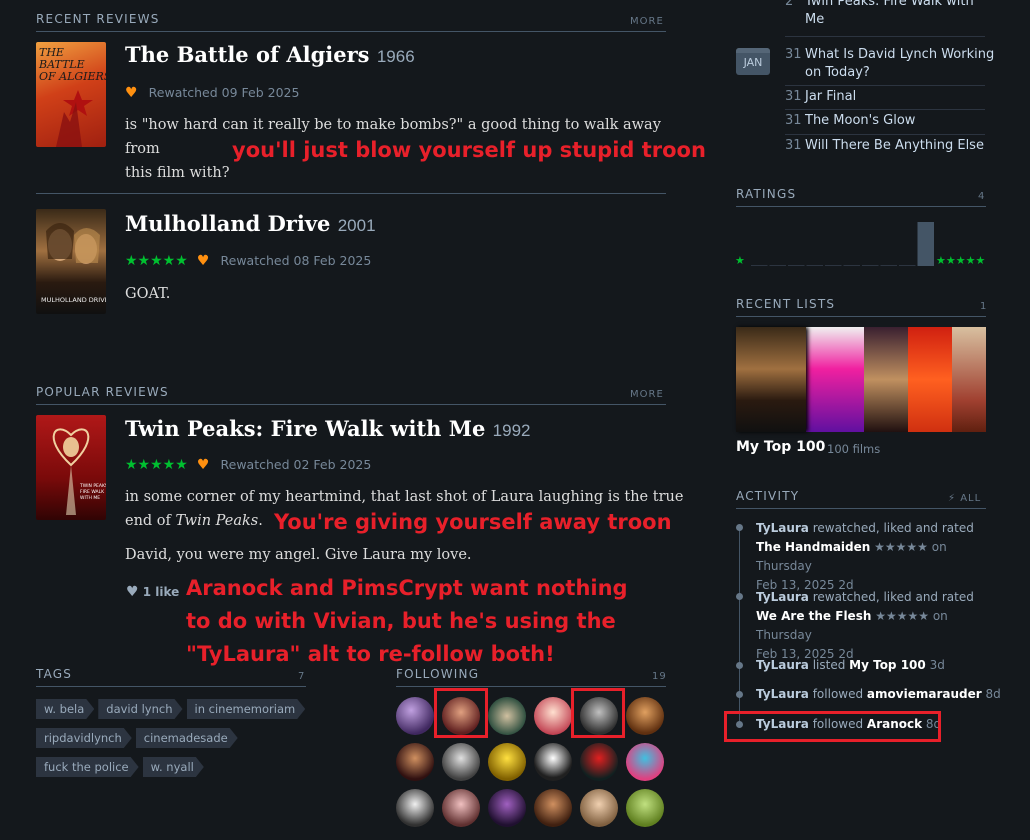 Image resolution: width=1030 pixels, height=840 pixels. Describe the element at coordinates (71, 467) in the screenshot. I see `poster-twin-peaks-fwwm: TWIN PEAKS FIRE WALK WITH ME` at that location.